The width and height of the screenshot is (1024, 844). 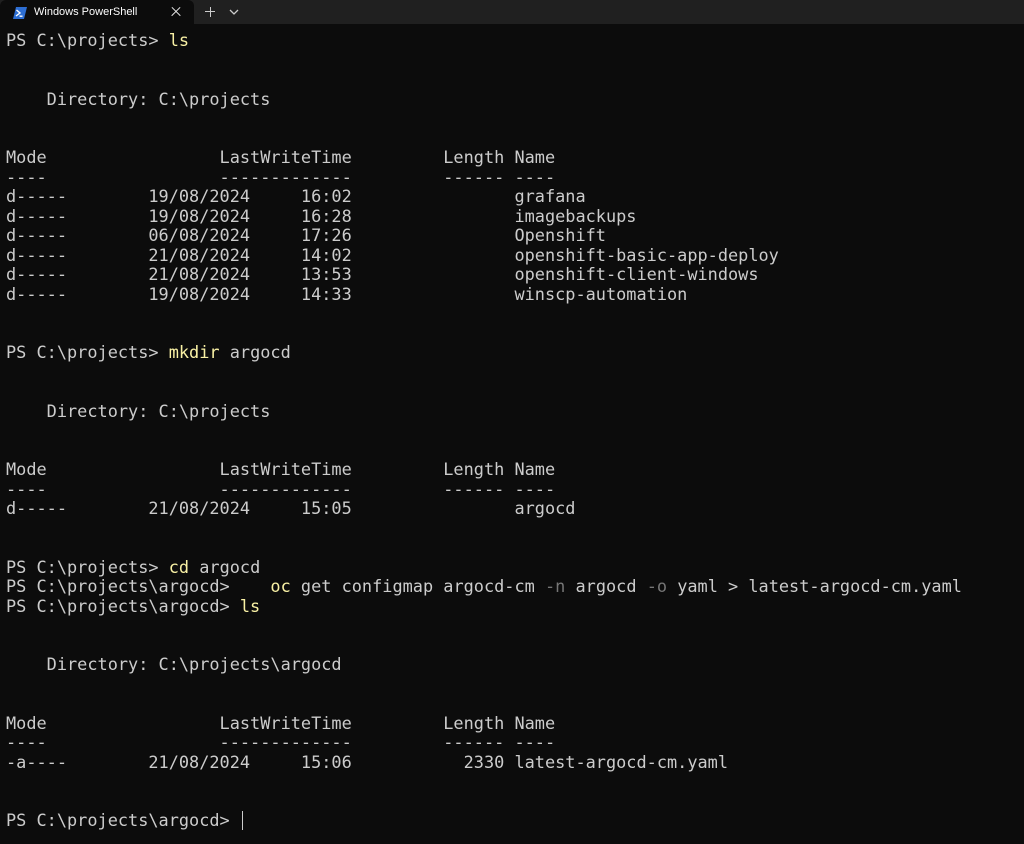 What do you see at coordinates (417, 586) in the screenshot?
I see `command-args: get configmap argocd-cm` at bounding box center [417, 586].